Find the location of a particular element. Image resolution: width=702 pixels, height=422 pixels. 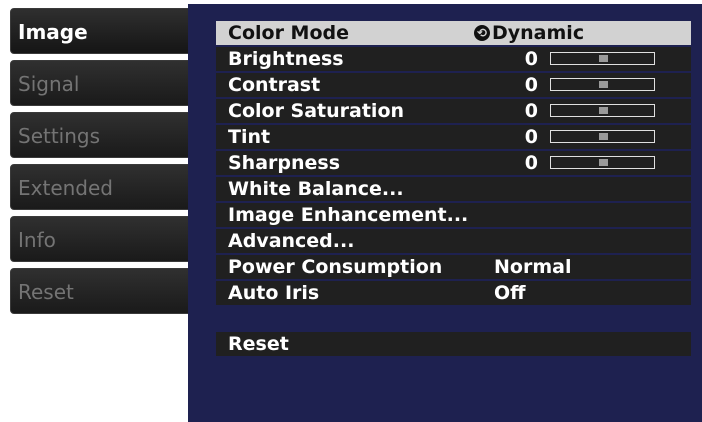

sharpness-label: Sharpness is located at coordinates (284, 163).